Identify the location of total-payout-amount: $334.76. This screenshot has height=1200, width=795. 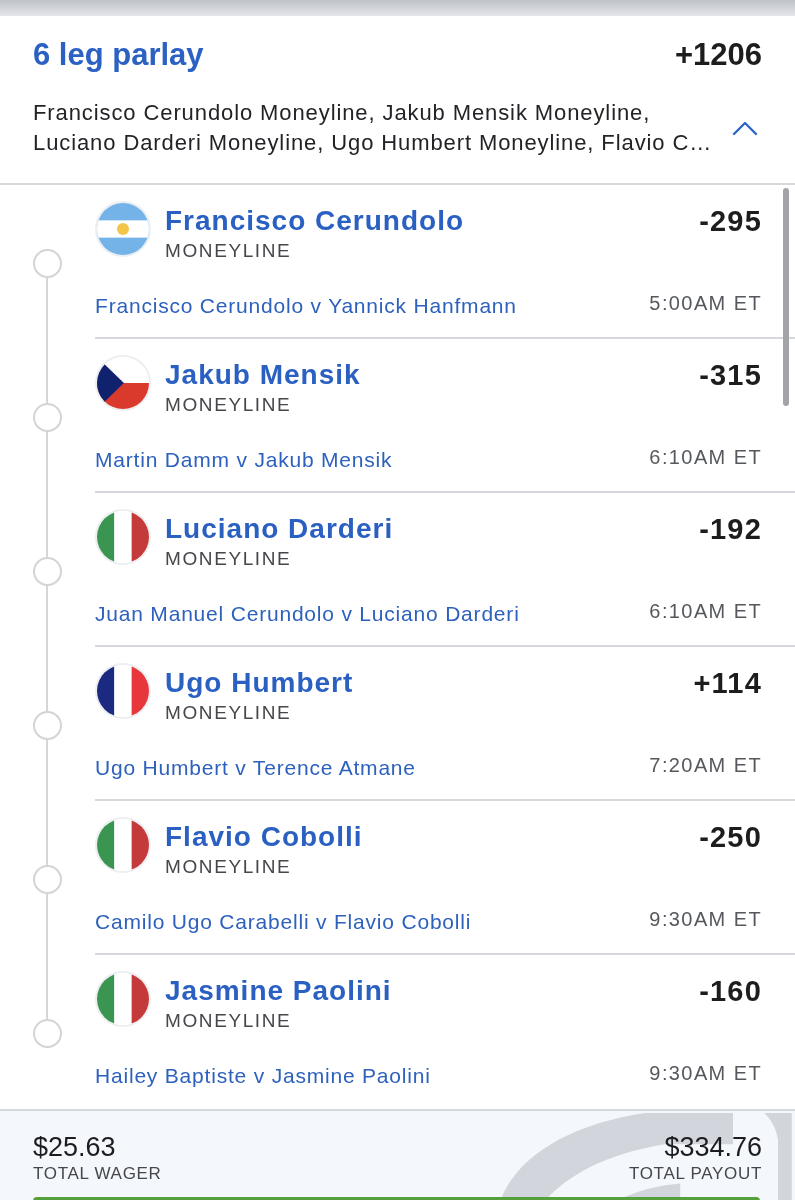
(712, 1147).